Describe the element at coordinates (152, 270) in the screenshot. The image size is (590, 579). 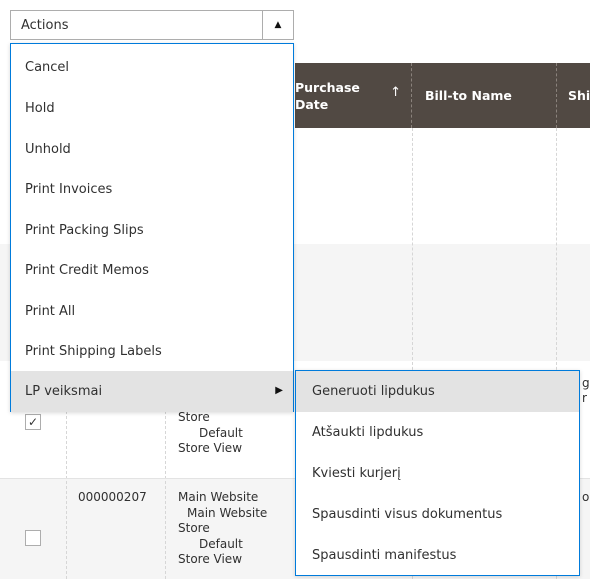
I see `menu-item-print-credit-memos: Print Credit Memos` at that location.